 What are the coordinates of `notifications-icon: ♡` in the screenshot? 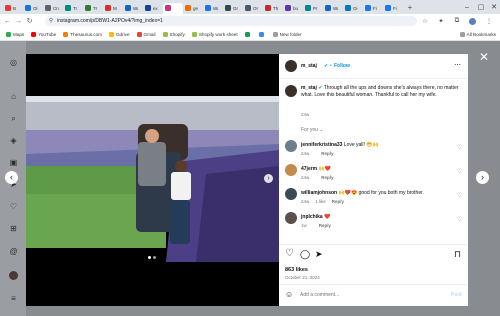 It's located at (13, 206).